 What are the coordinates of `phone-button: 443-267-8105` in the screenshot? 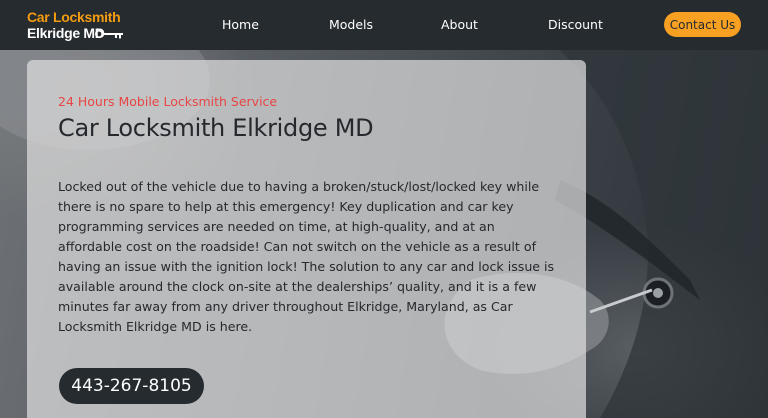 It's located at (131, 386).